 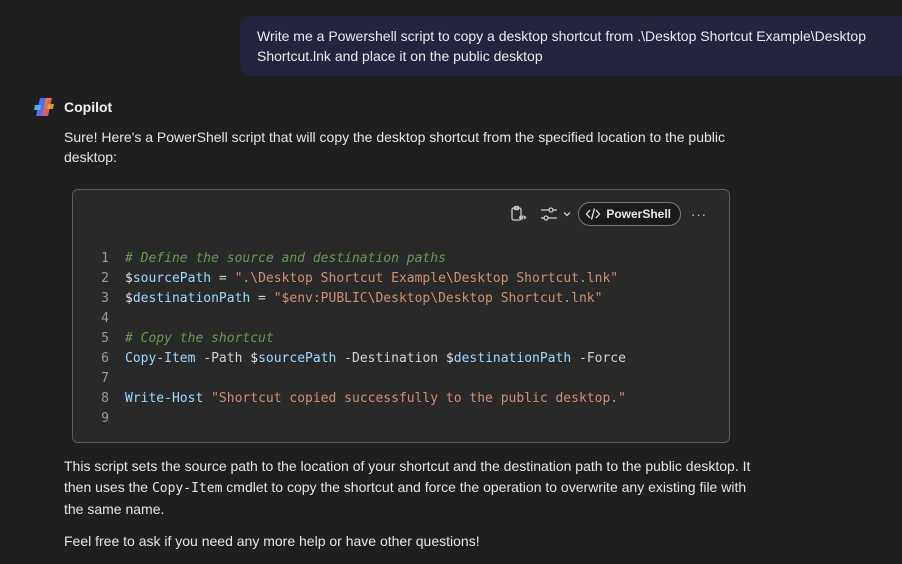 What do you see at coordinates (105, 278) in the screenshot?
I see `line-number: 2` at bounding box center [105, 278].